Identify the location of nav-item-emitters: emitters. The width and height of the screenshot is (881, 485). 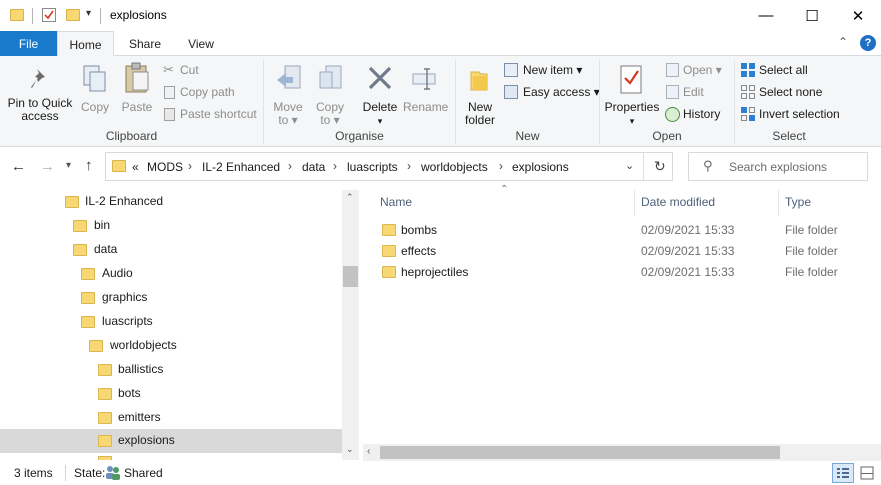
(171, 418).